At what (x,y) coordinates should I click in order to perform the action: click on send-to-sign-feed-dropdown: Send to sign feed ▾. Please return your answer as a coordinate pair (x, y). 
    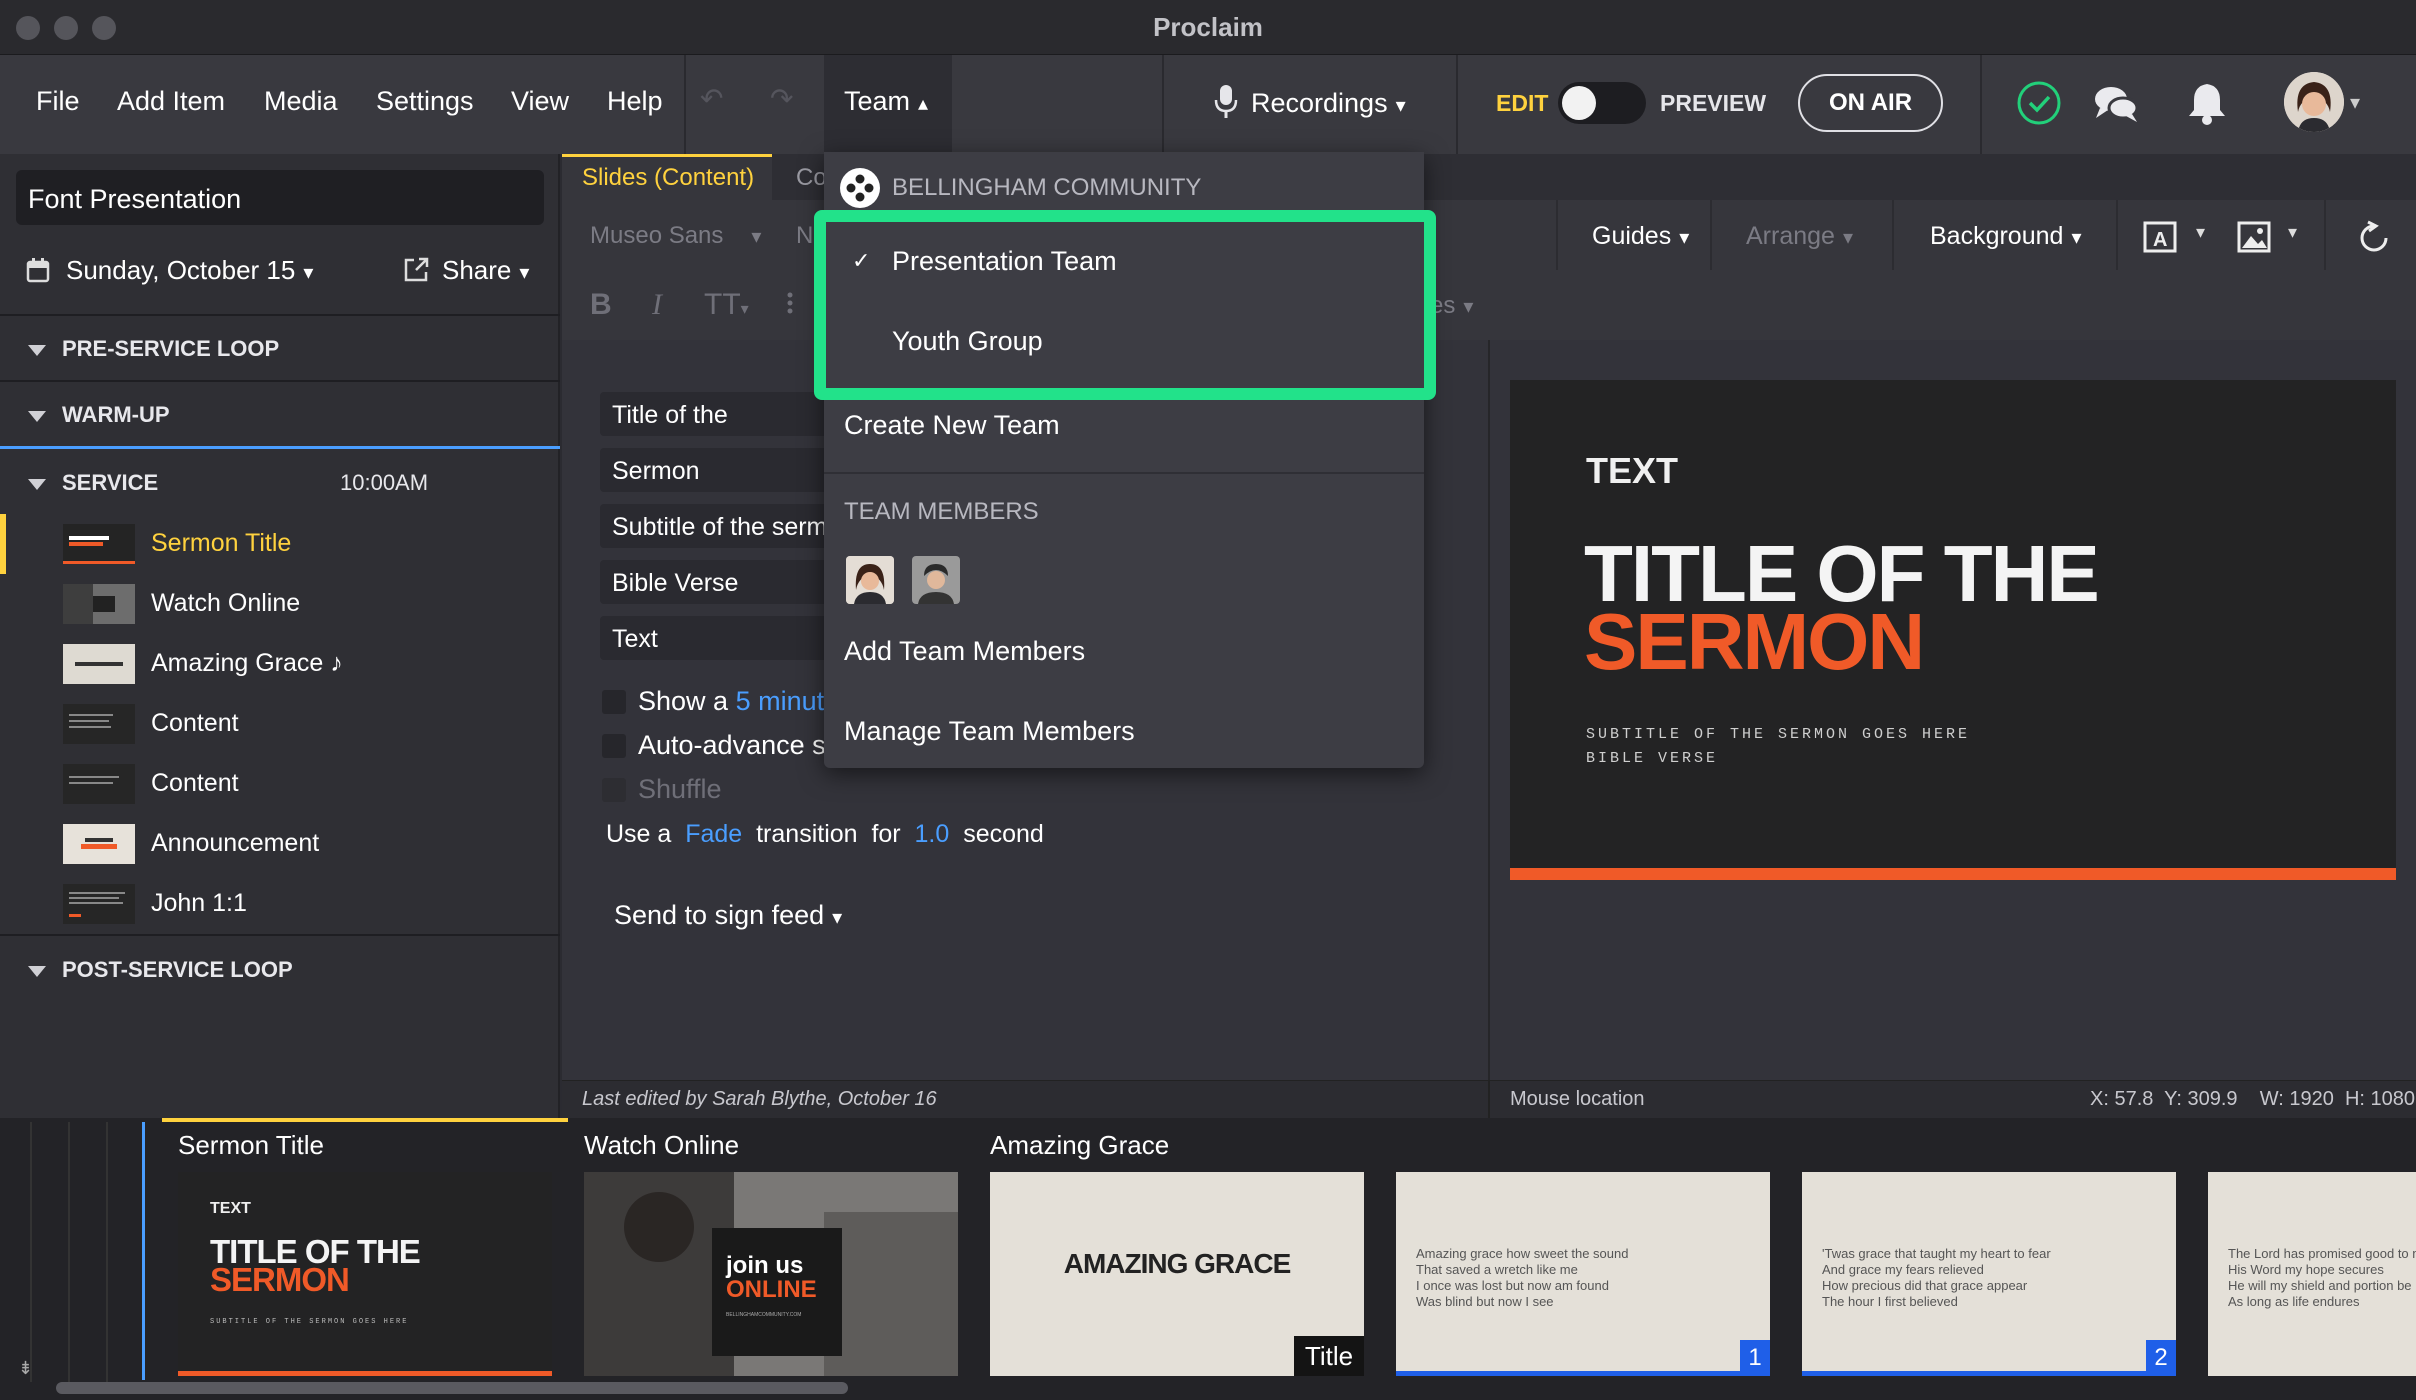
    Looking at the image, I should click on (728, 915).